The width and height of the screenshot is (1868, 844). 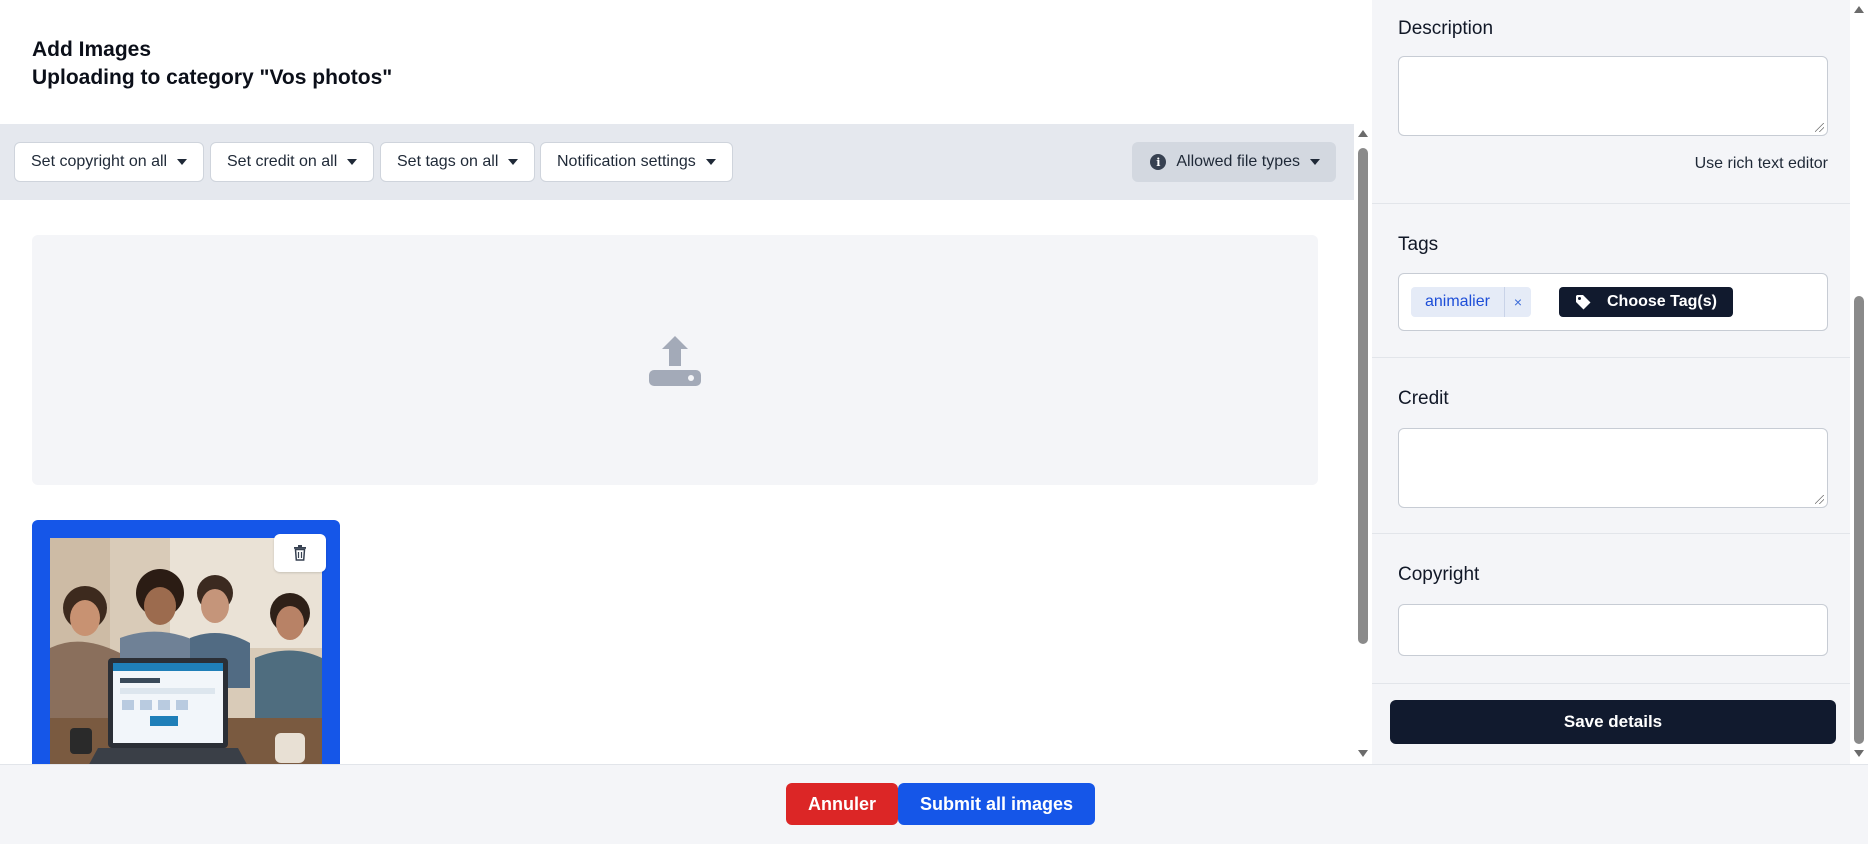 I want to click on copyright-label: Copyright, so click(x=1439, y=574).